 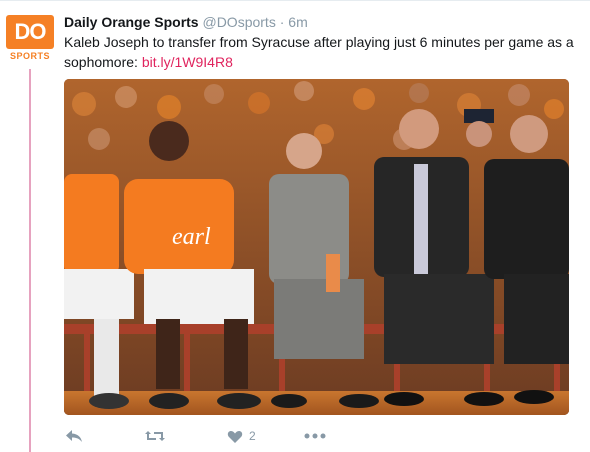 I want to click on retweet-button, so click(x=185, y=436).